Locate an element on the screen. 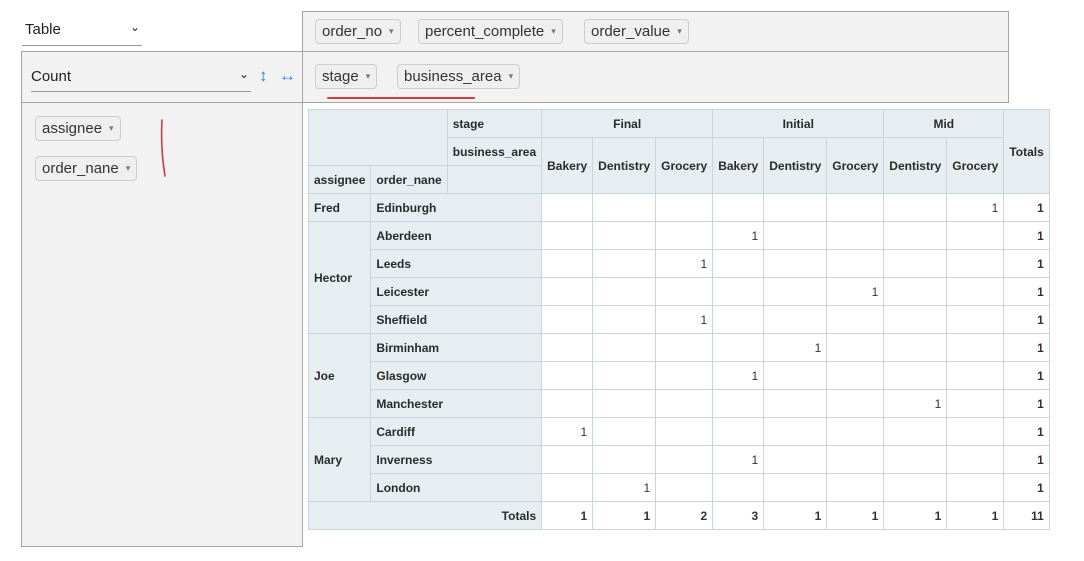 The width and height of the screenshot is (1084, 561). order-name-label: Aberdeen is located at coordinates (456, 235).